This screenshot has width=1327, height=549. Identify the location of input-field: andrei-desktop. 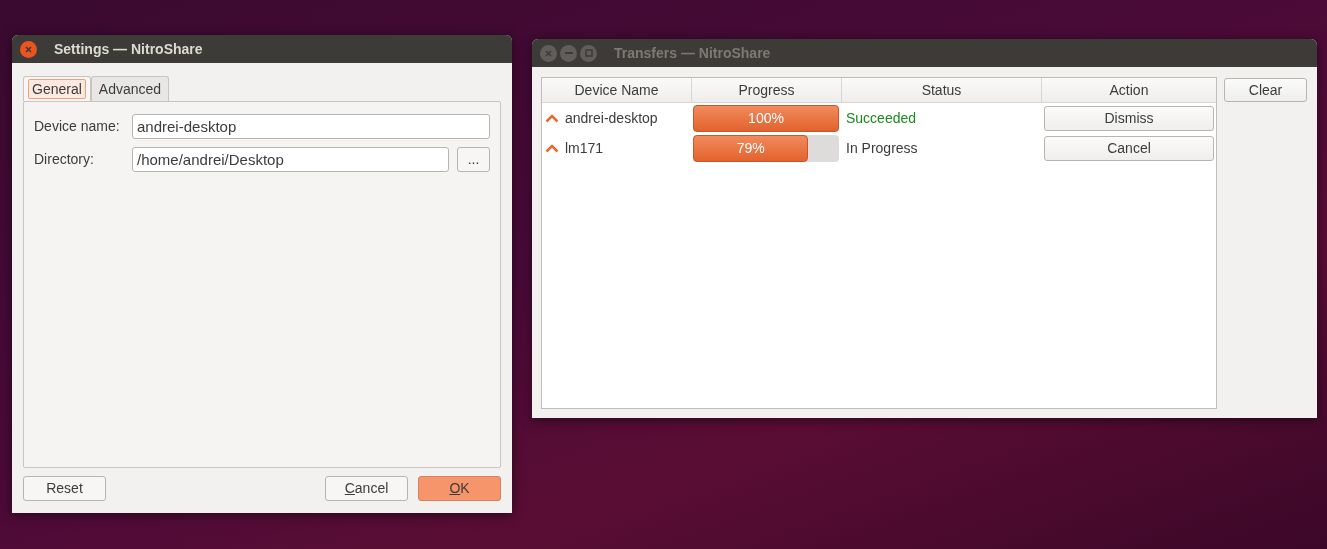
(311, 126).